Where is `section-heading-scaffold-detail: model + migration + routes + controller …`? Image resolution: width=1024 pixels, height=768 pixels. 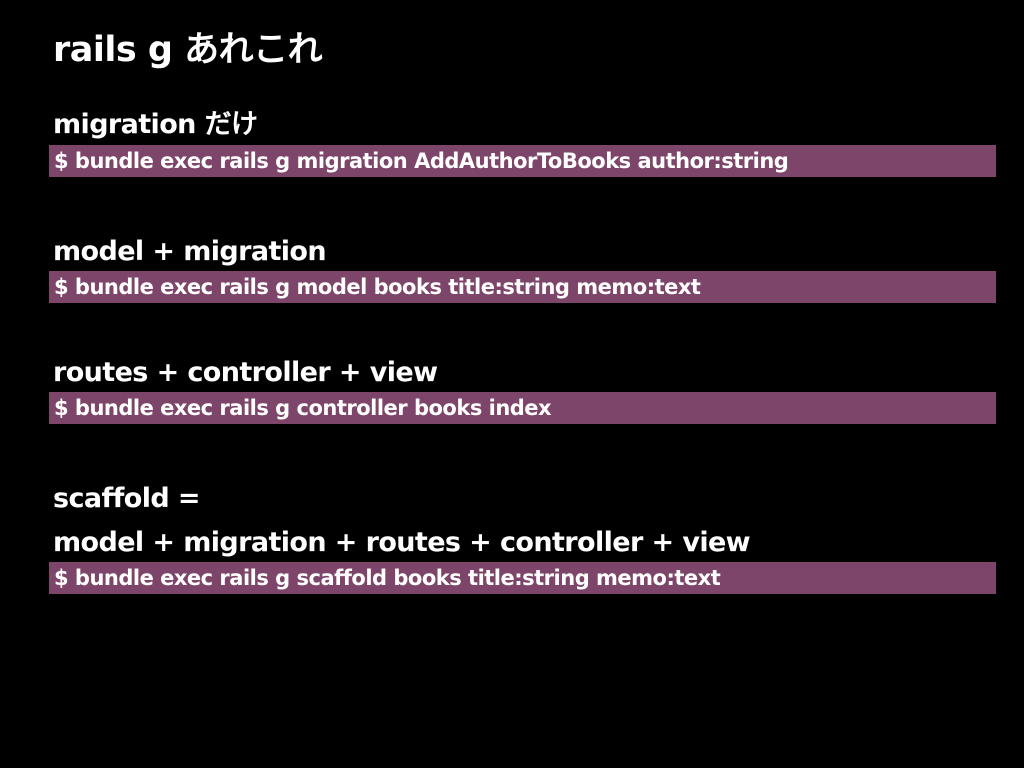
section-heading-scaffold-detail: model + migration + routes + controller … is located at coordinates (402, 542).